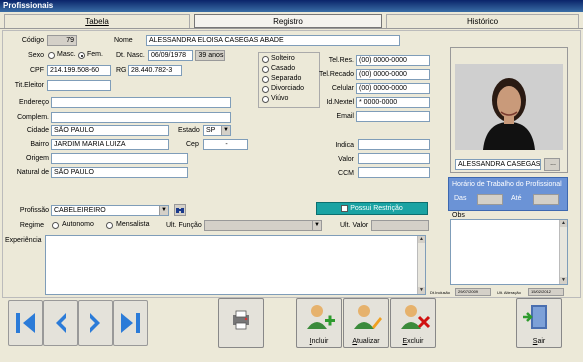  I want to click on estado-value: SP, so click(211, 130).